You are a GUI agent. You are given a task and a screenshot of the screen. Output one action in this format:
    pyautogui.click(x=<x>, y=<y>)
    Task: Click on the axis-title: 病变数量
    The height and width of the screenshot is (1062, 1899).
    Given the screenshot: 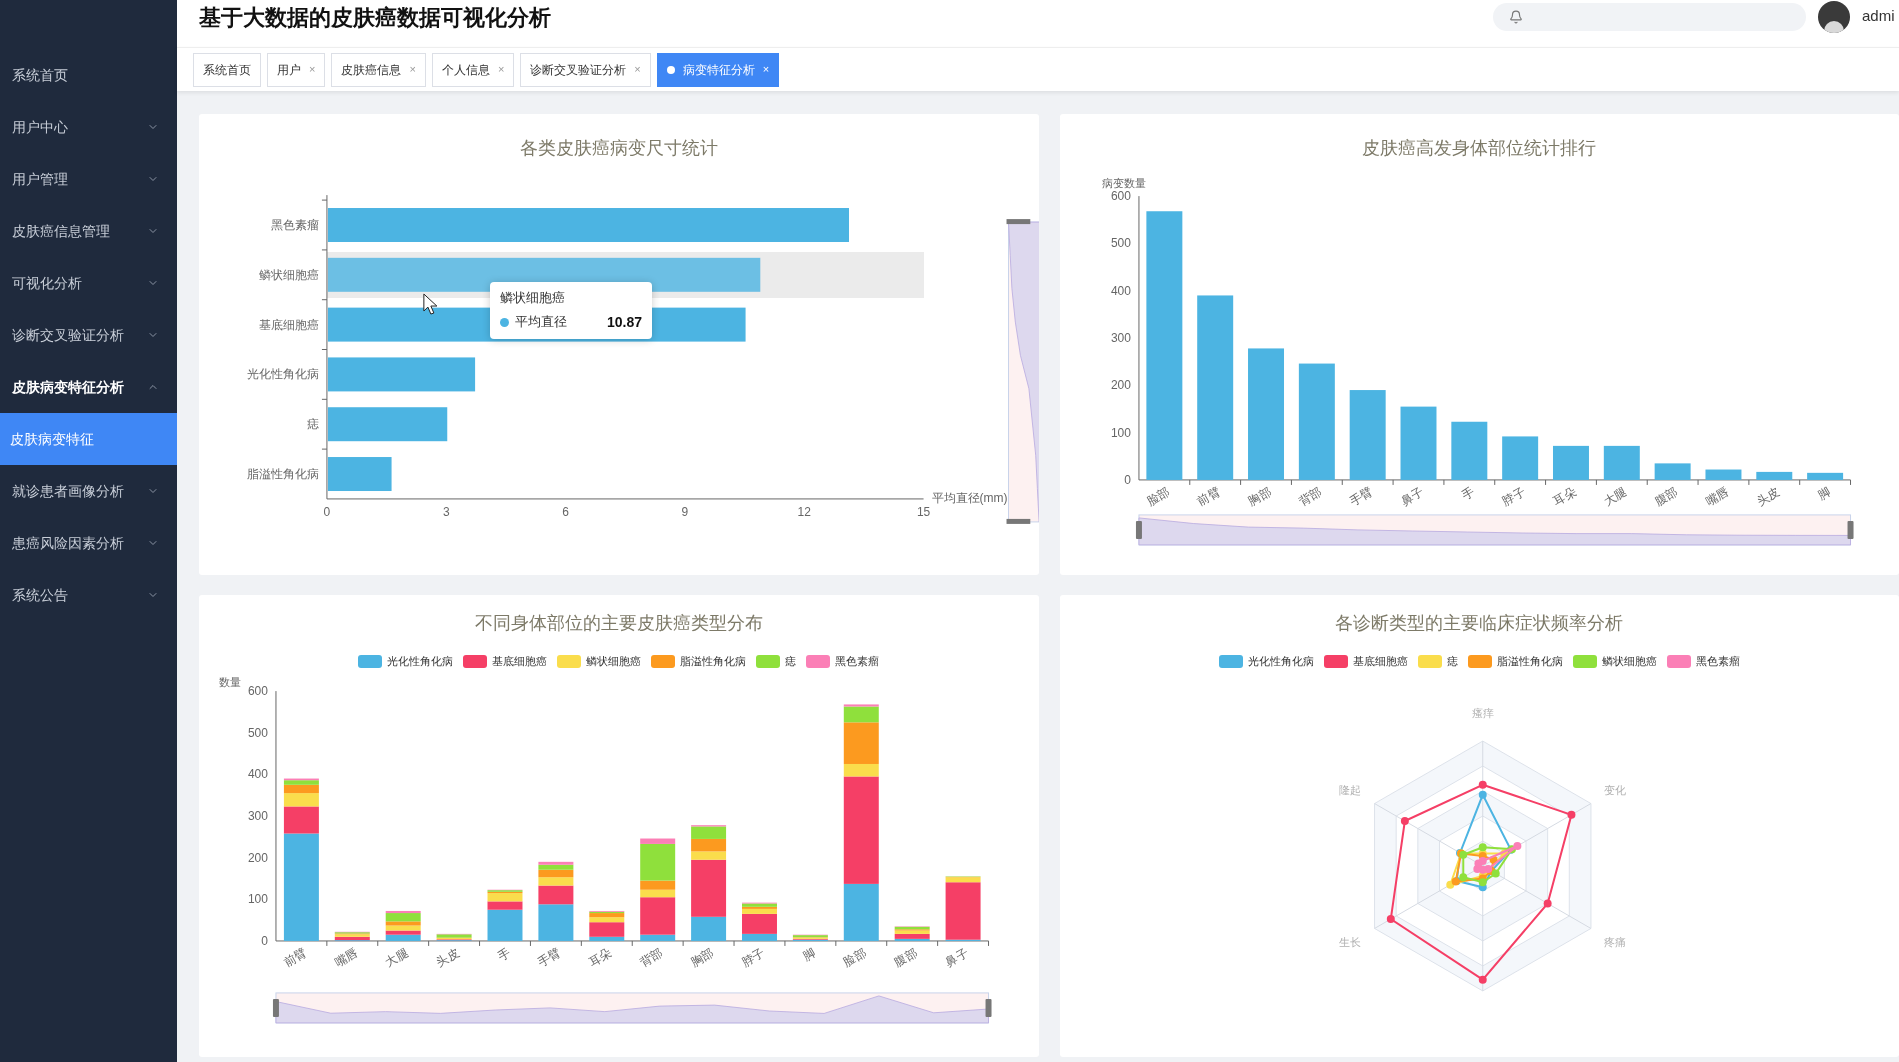 What is the action you would take?
    pyautogui.click(x=1123, y=183)
    